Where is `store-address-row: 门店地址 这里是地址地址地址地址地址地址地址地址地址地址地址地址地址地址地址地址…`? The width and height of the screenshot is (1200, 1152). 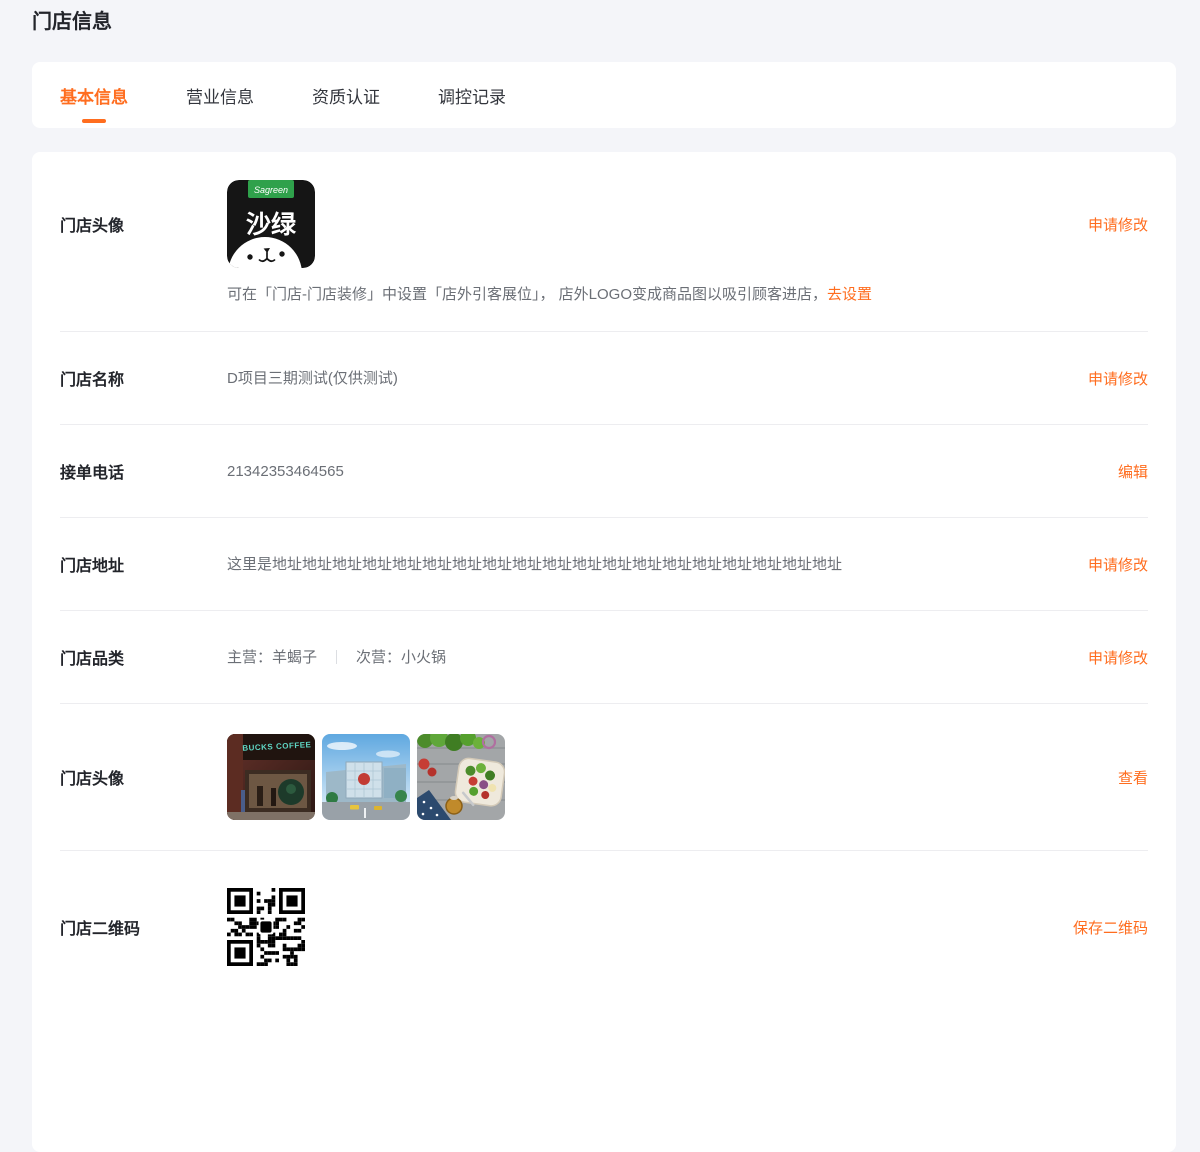
store-address-row: 门店地址 这里是地址地址地址地址地址地址地址地址地址地址地址地址地址地址地址地址… is located at coordinates (604, 564).